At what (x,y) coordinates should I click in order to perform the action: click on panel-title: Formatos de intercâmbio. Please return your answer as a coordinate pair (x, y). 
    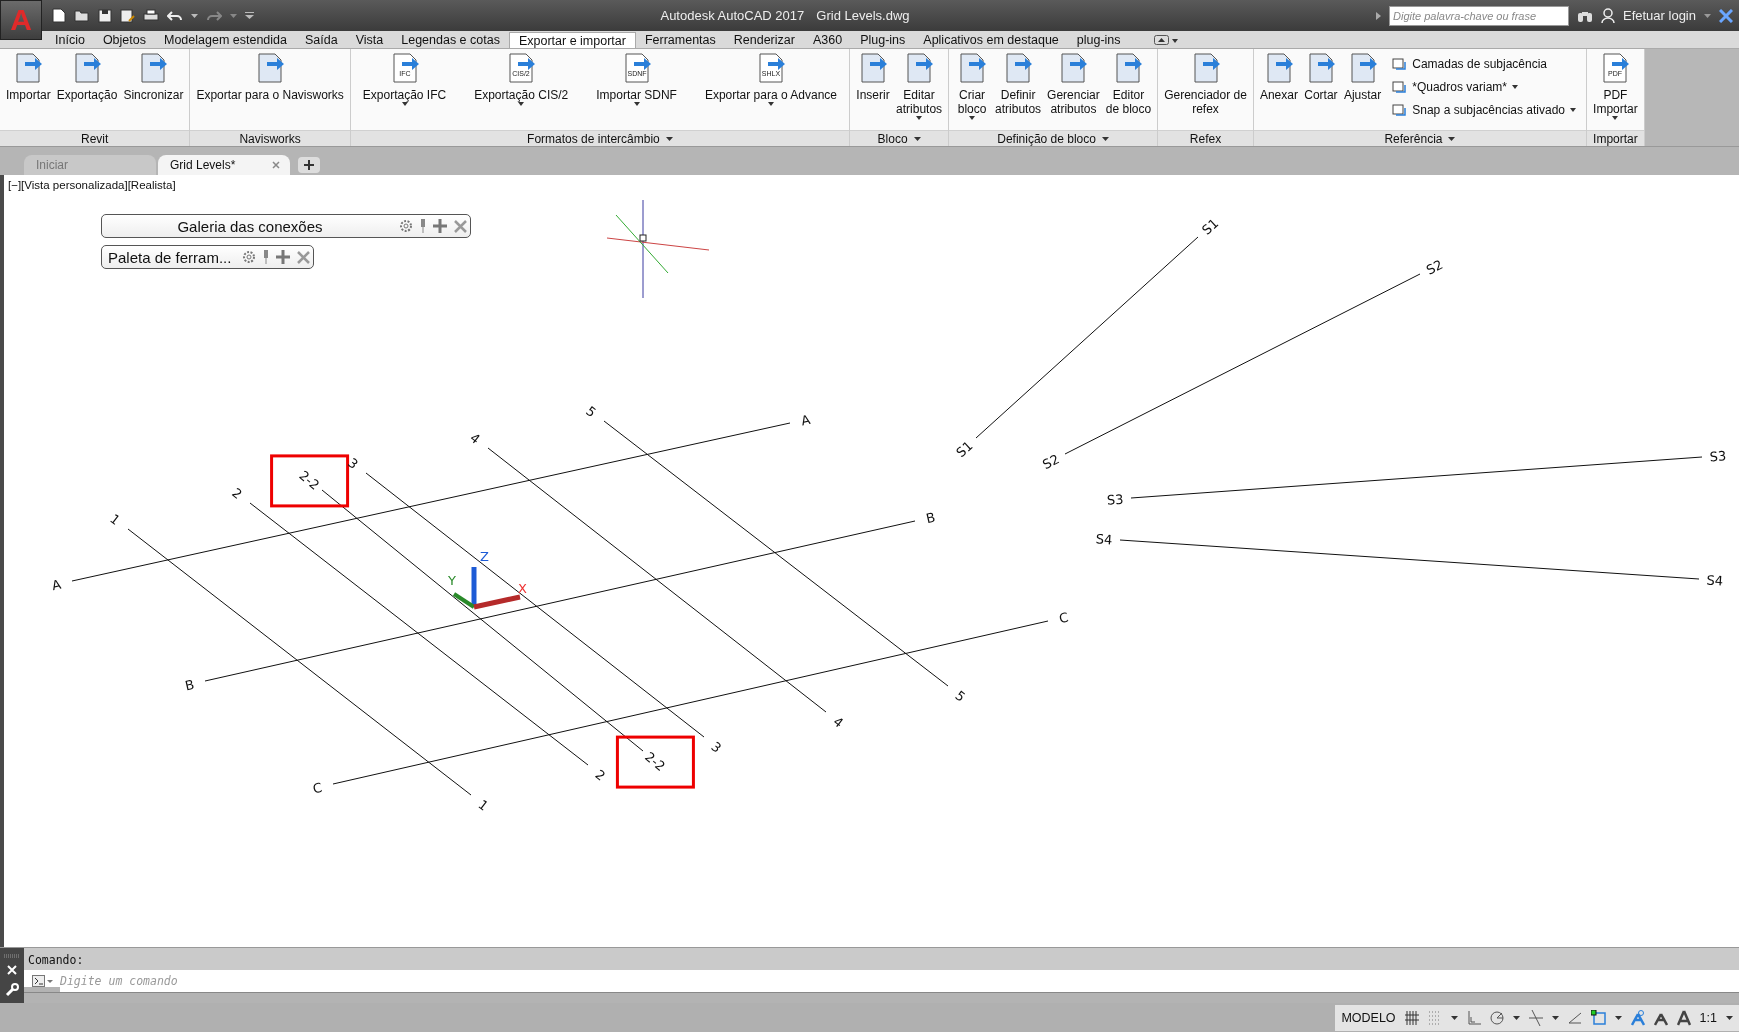
    Looking at the image, I should click on (600, 138).